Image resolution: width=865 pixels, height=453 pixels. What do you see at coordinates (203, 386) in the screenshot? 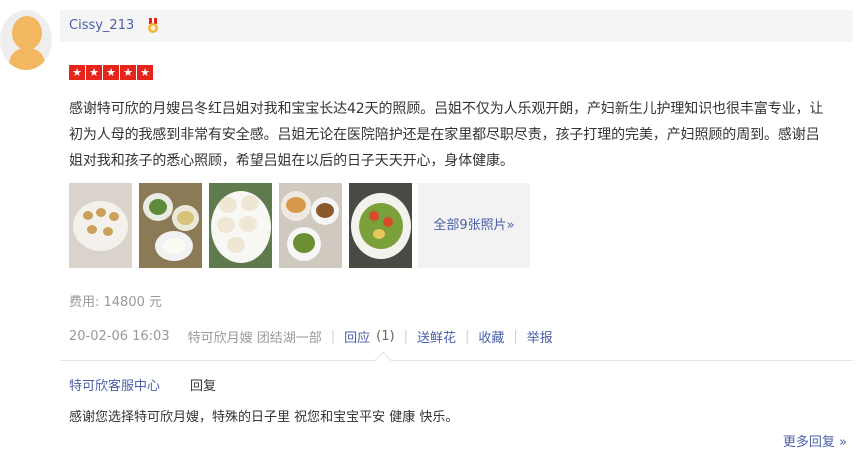
I see `reply-label: 回复` at bounding box center [203, 386].